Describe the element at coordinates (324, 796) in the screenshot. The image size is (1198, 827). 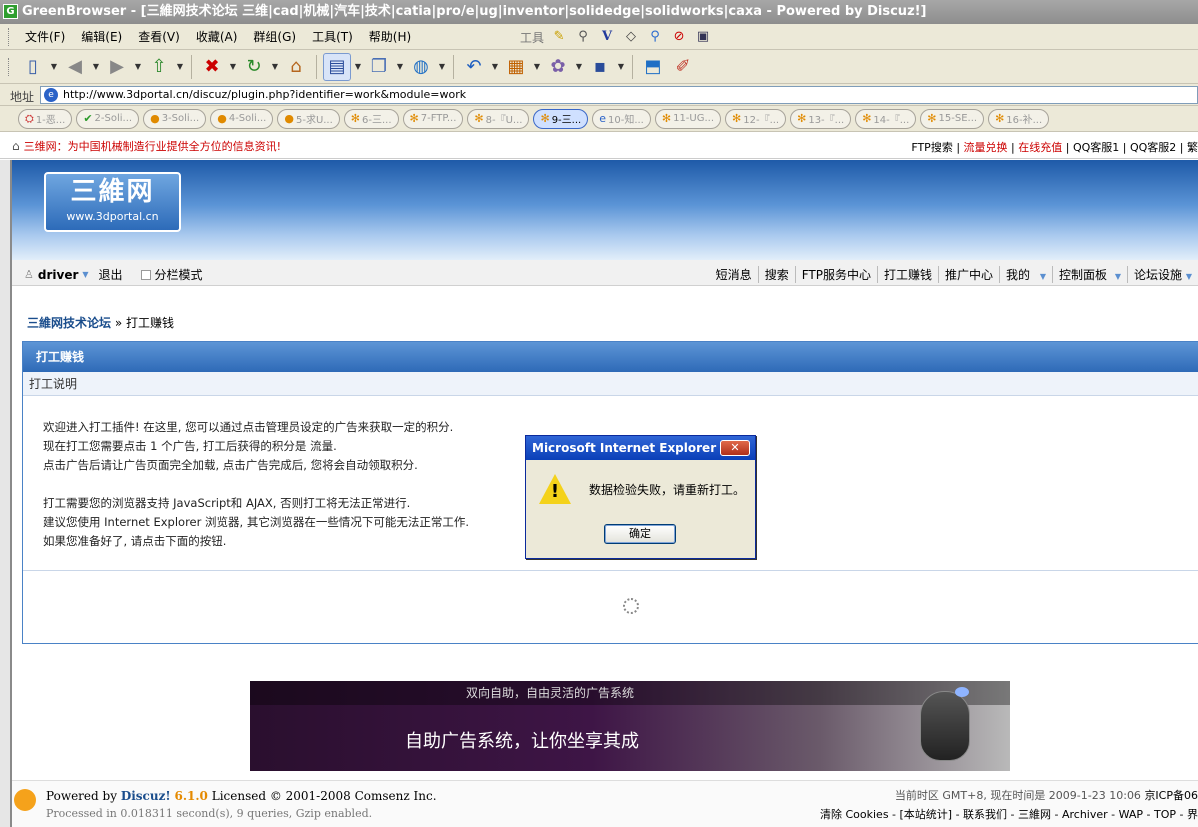
I see `license-text: Licensed © 2001-2008 Comsenz Inc.` at that location.